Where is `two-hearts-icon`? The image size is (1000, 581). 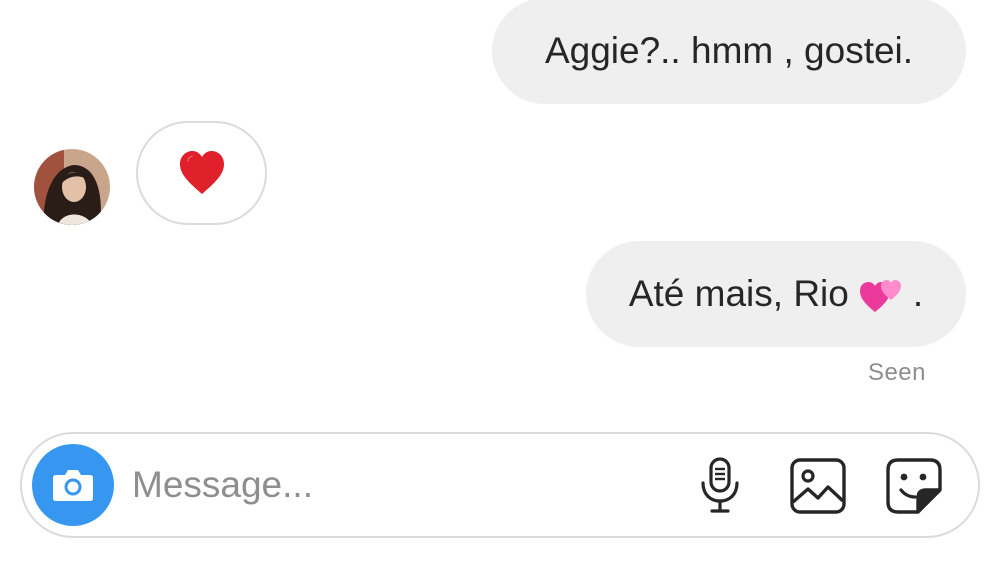 two-hearts-icon is located at coordinates (882, 294).